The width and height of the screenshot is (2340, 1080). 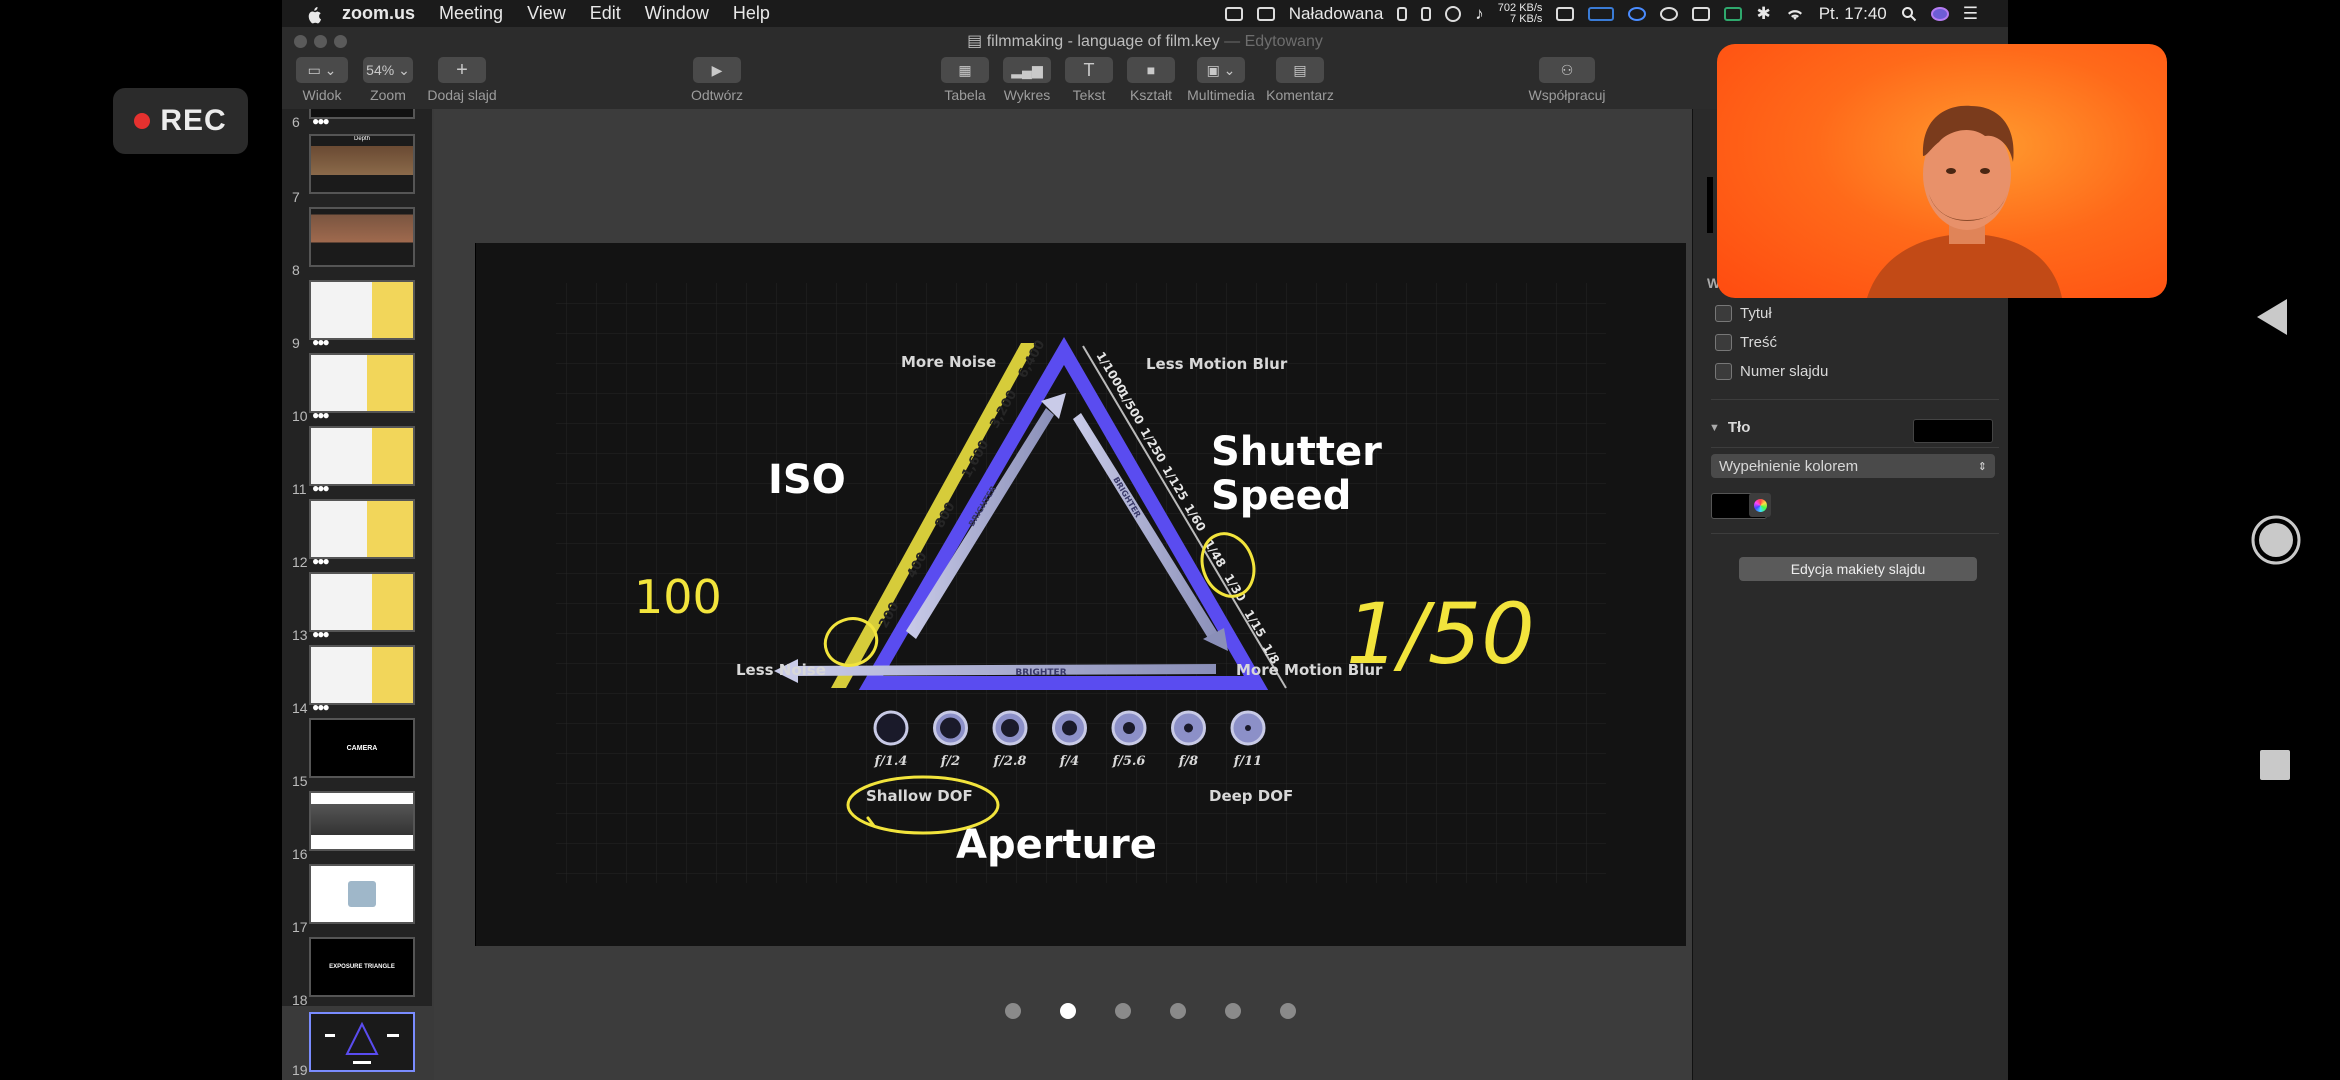 What do you see at coordinates (388, 80) in the screenshot?
I see `zoom-dropdown: 54% ⌄ Zoom` at bounding box center [388, 80].